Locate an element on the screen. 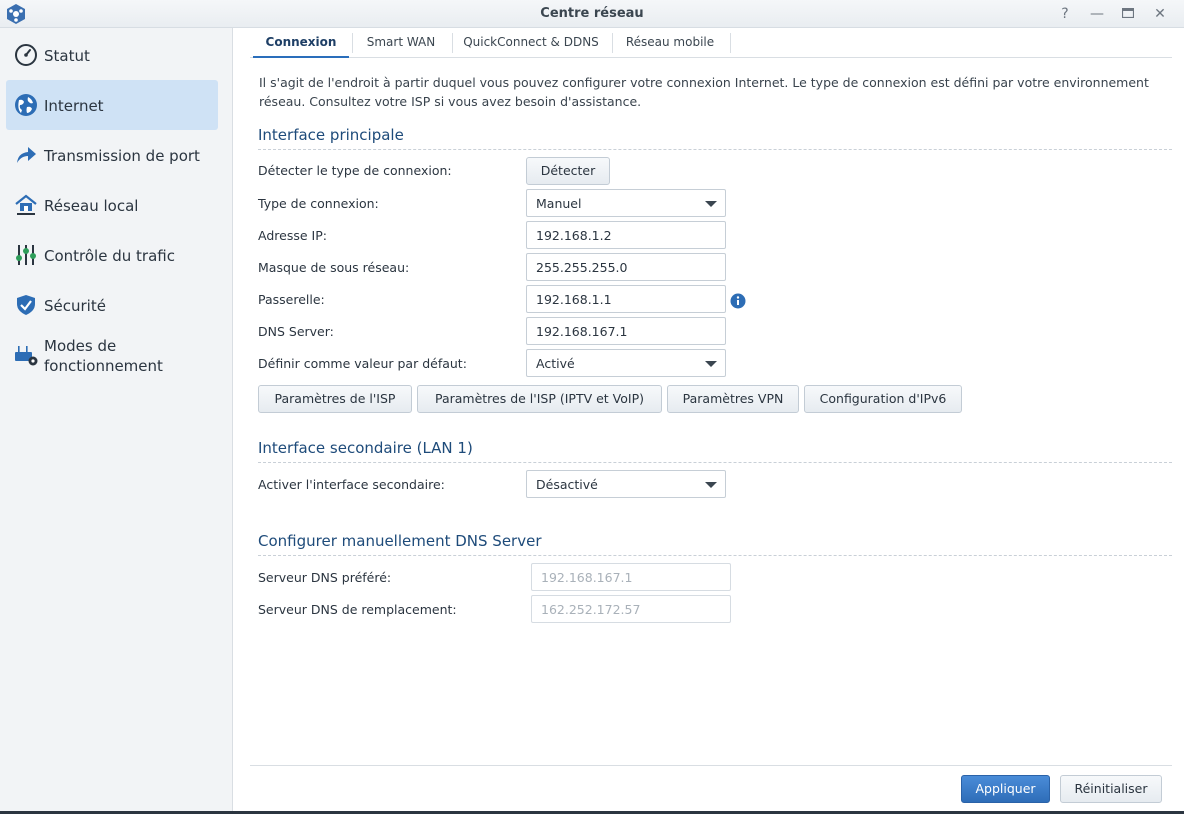  sidebar-item-internet: Internet is located at coordinates (112, 105).